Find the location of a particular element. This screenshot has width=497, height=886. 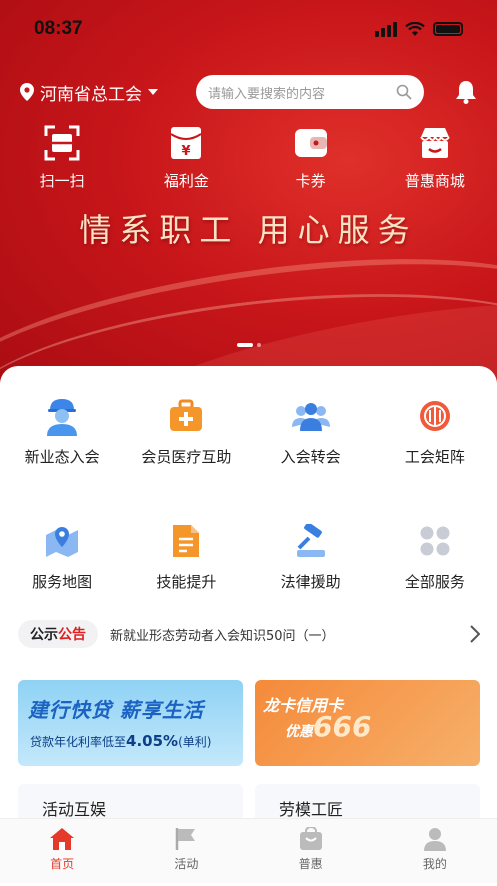

tab-profile: 我的 is located at coordinates (435, 851).